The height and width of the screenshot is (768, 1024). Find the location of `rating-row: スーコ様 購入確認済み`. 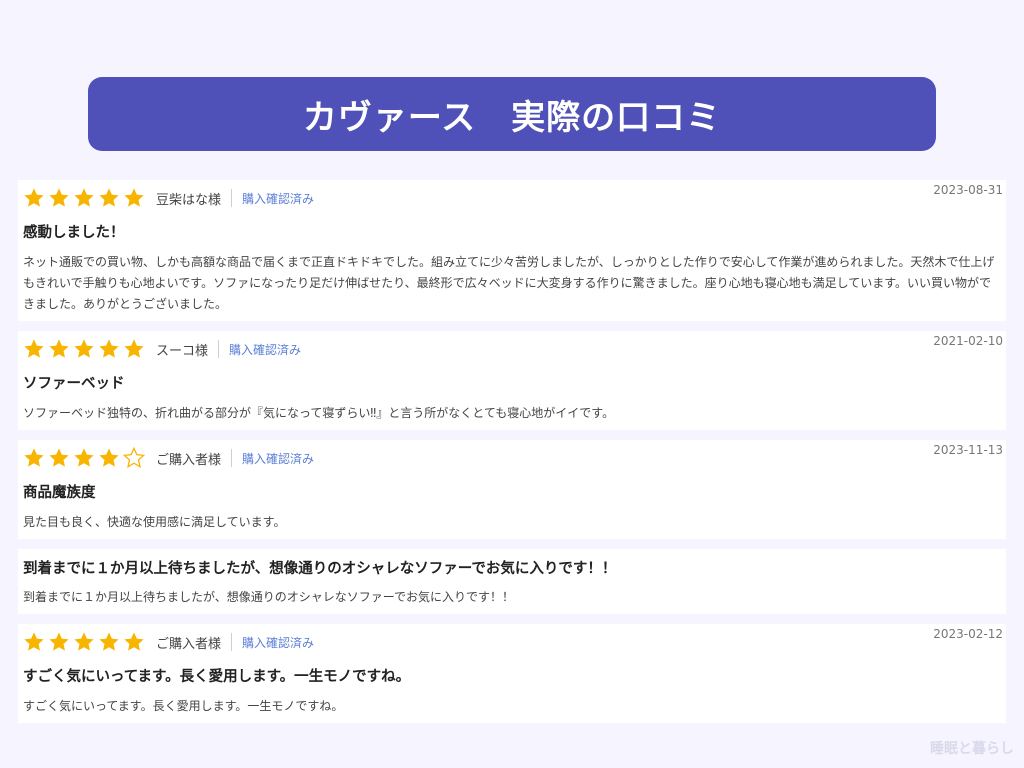

rating-row: スーコ様 購入確認済み is located at coordinates (512, 349).